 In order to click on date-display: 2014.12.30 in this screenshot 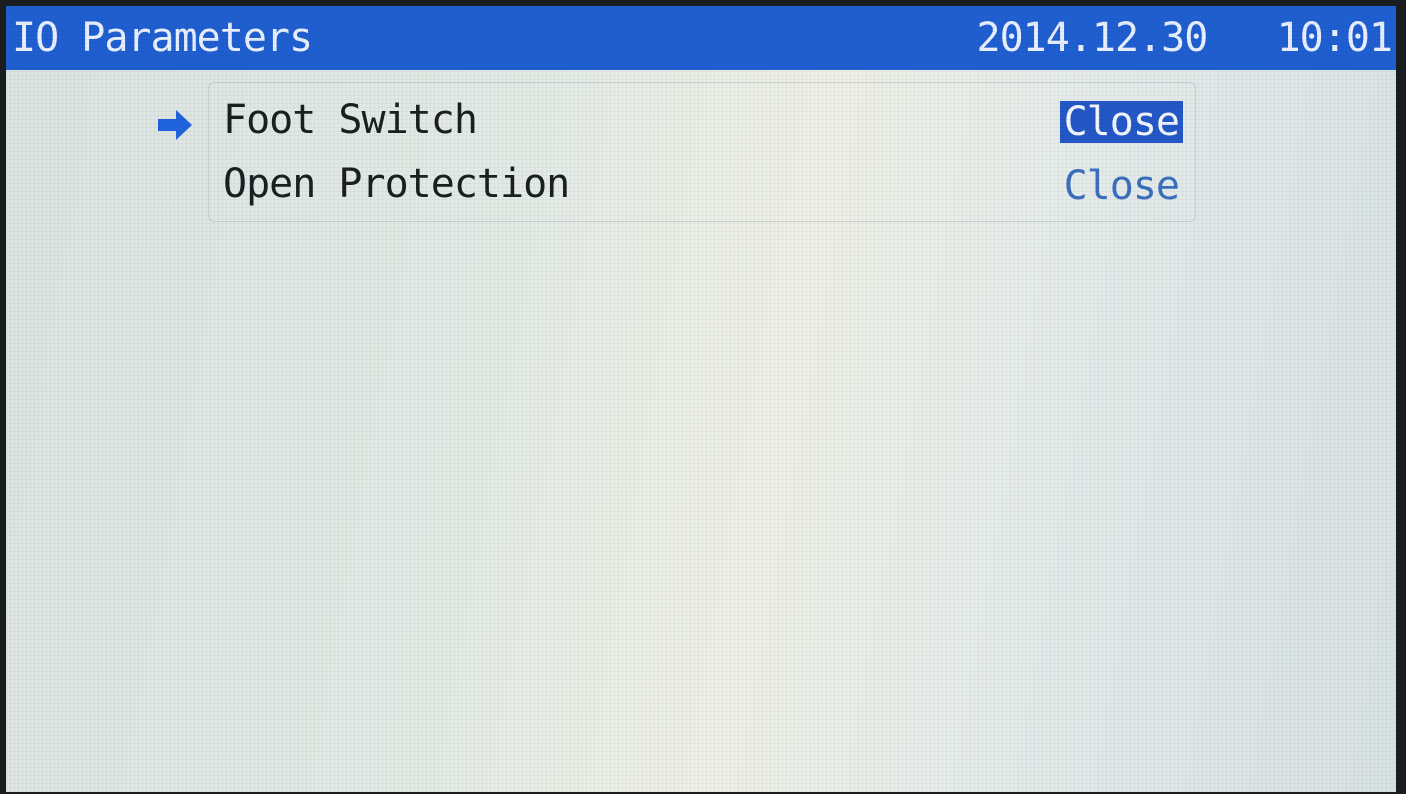, I will do `click(1092, 38)`.